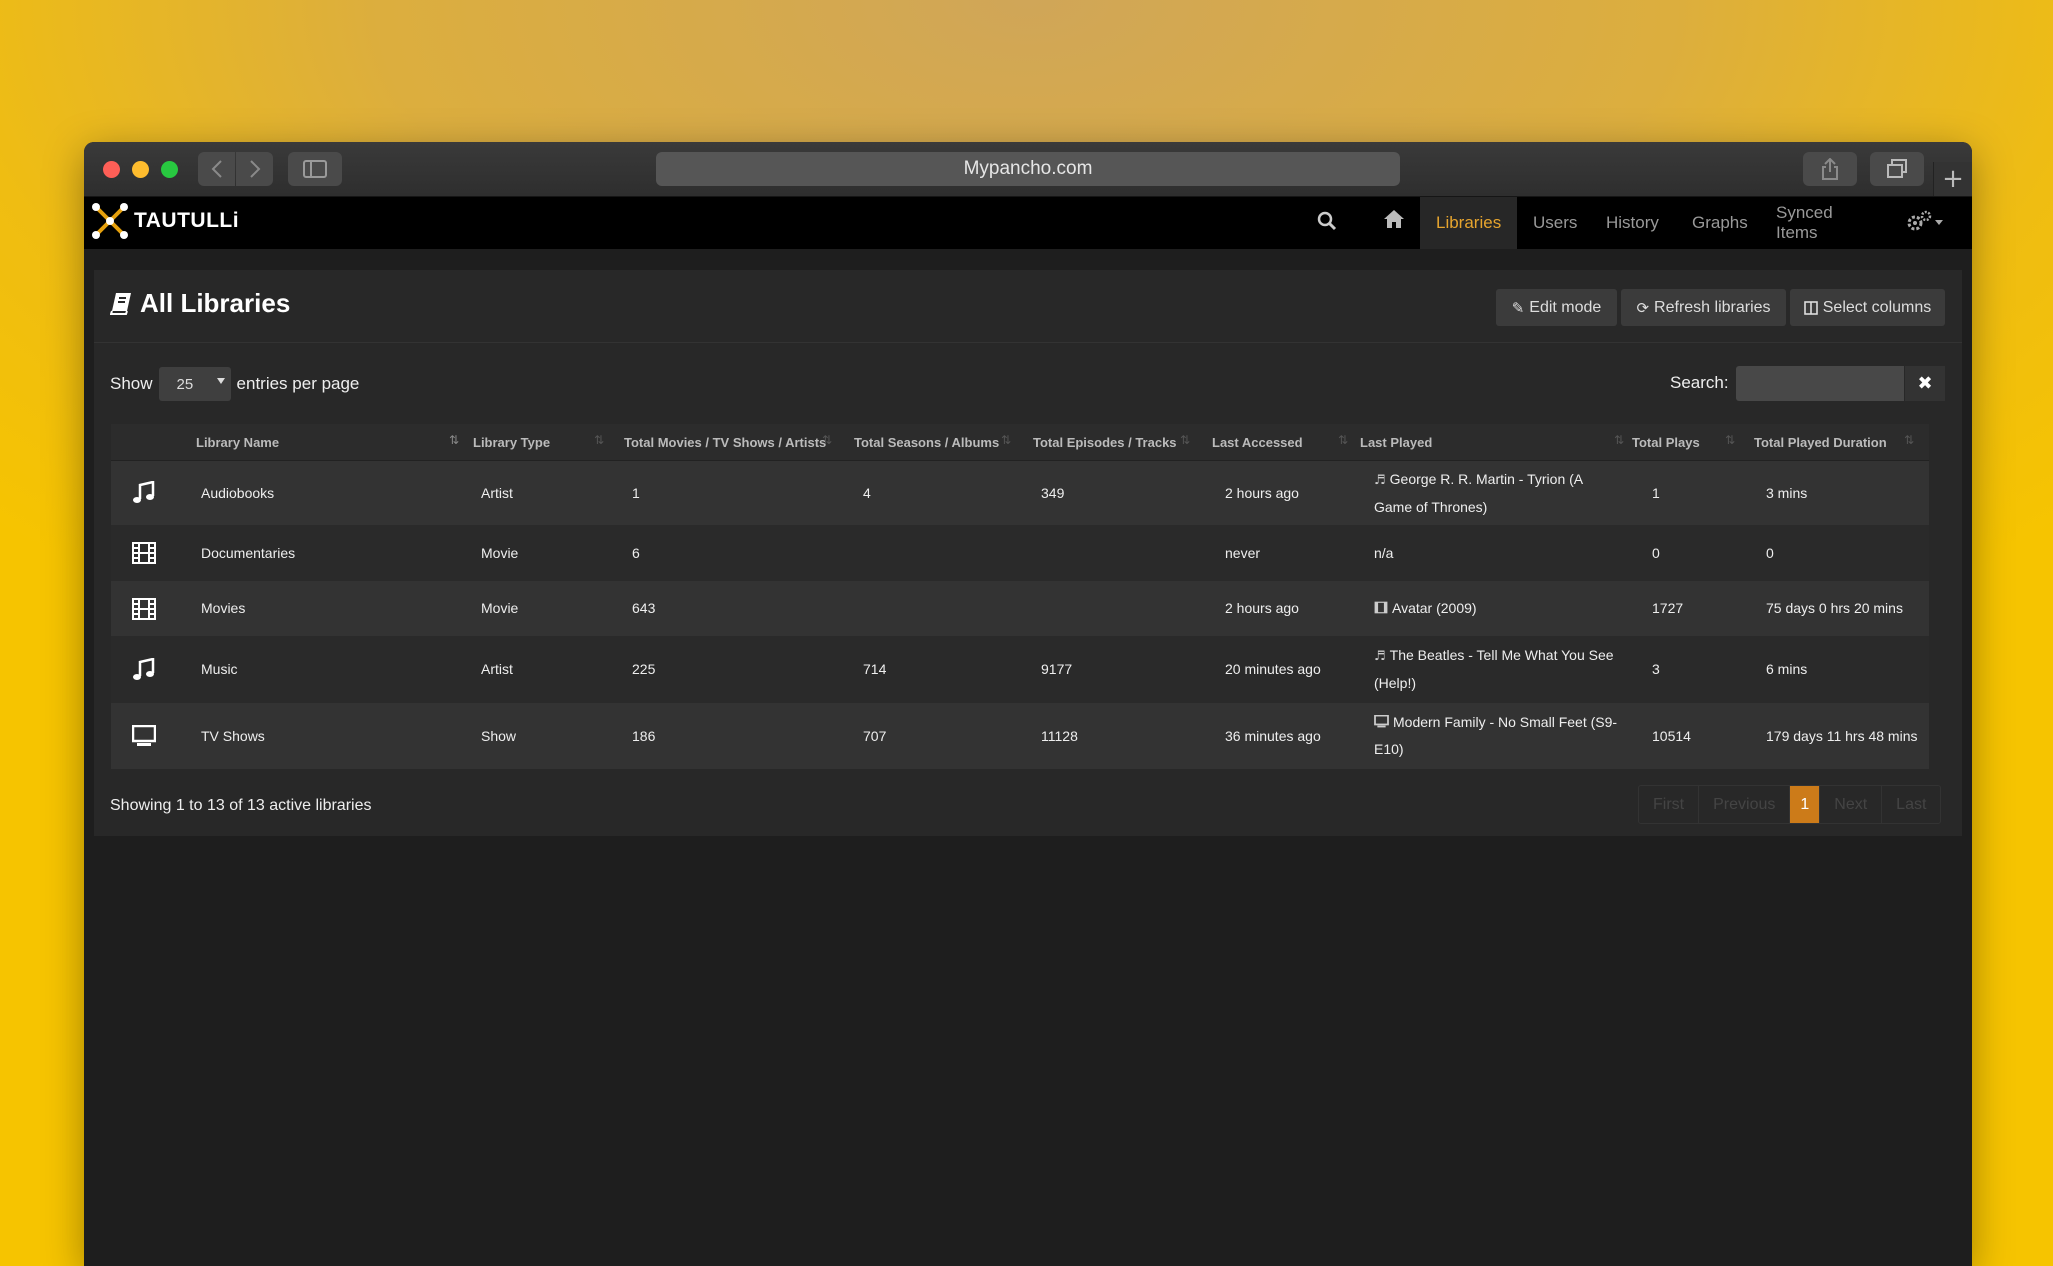  I want to click on music-icon, so click(144, 492).